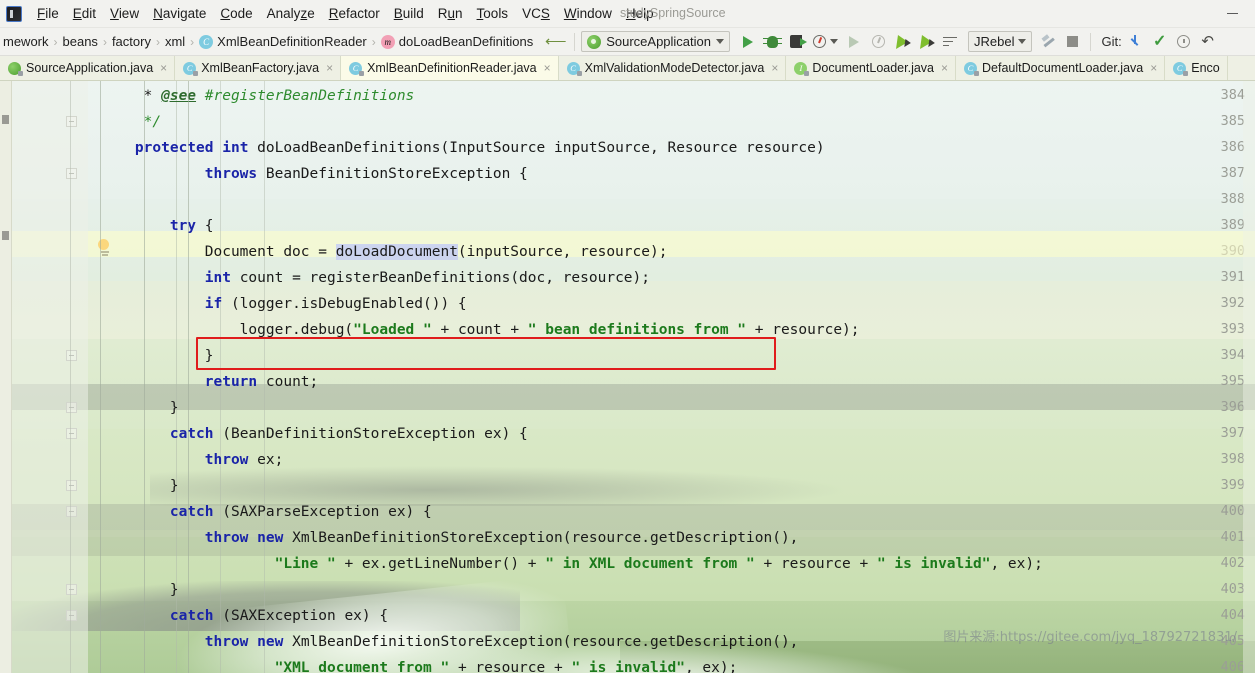 The image size is (1255, 673). What do you see at coordinates (179, 13) in the screenshot?
I see `menu-item-navigate: Navigate` at bounding box center [179, 13].